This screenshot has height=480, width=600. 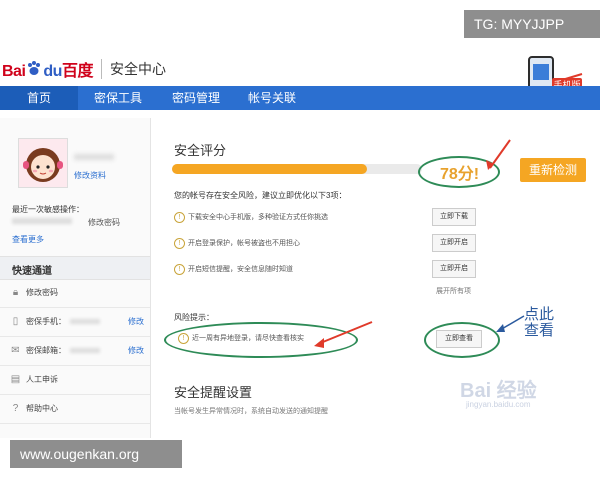 I want to click on arrow-to-risk-icon, so click(x=343, y=334).